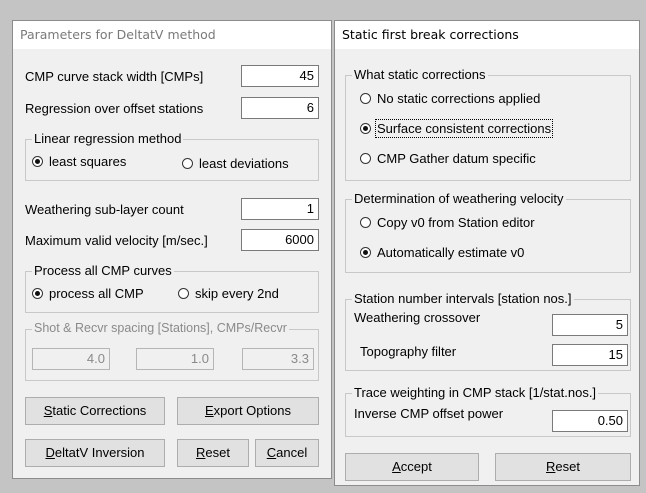  I want to click on sublayer-count-label: Weathering sub-layer count, so click(104, 209).